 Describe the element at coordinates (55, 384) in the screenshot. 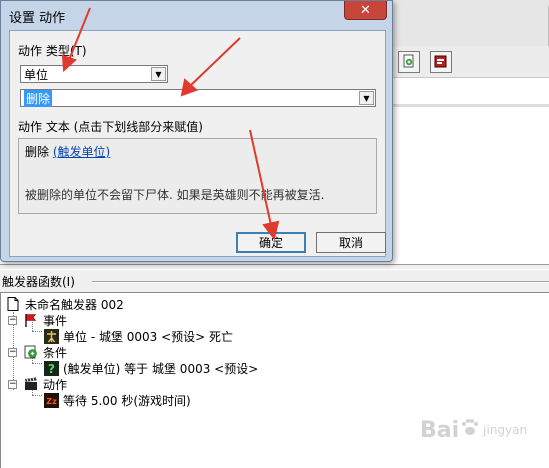

I see `actions-label: 动作` at that location.